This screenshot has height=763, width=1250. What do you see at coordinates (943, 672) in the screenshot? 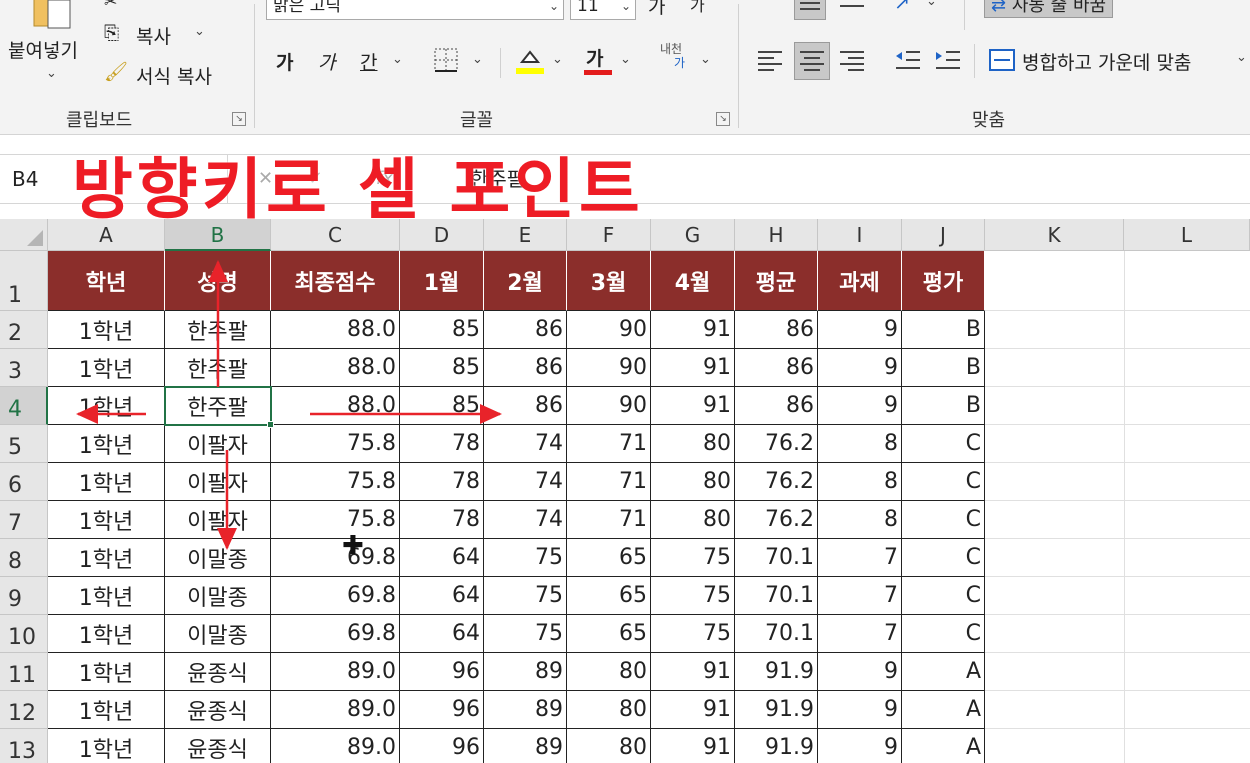
I see `table-cell: A` at bounding box center [943, 672].